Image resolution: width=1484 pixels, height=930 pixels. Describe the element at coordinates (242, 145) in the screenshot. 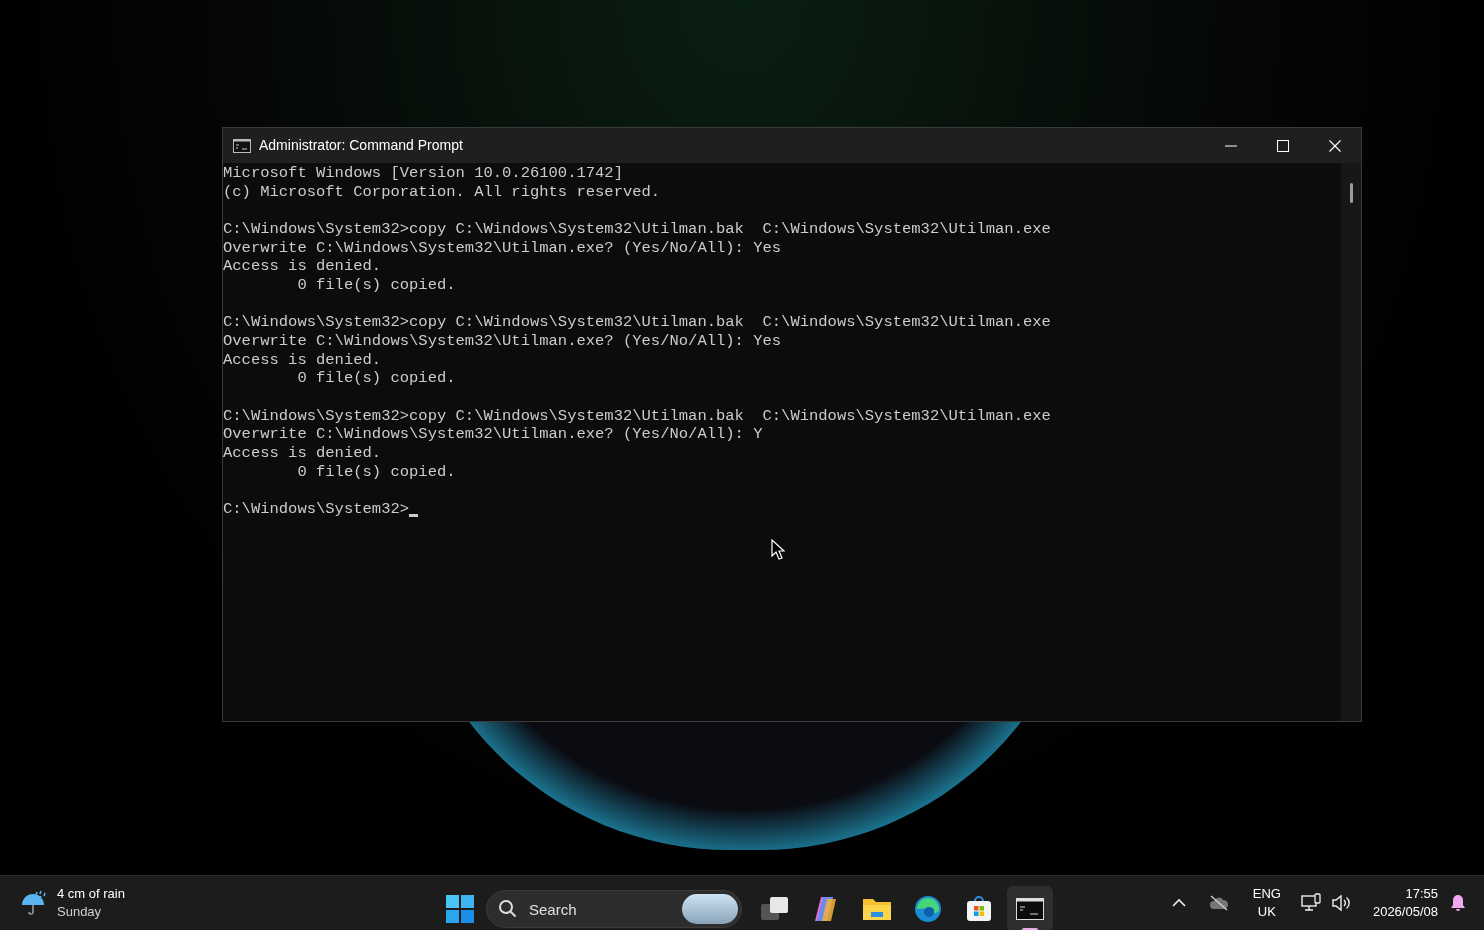

I see `terminal-icon` at that location.